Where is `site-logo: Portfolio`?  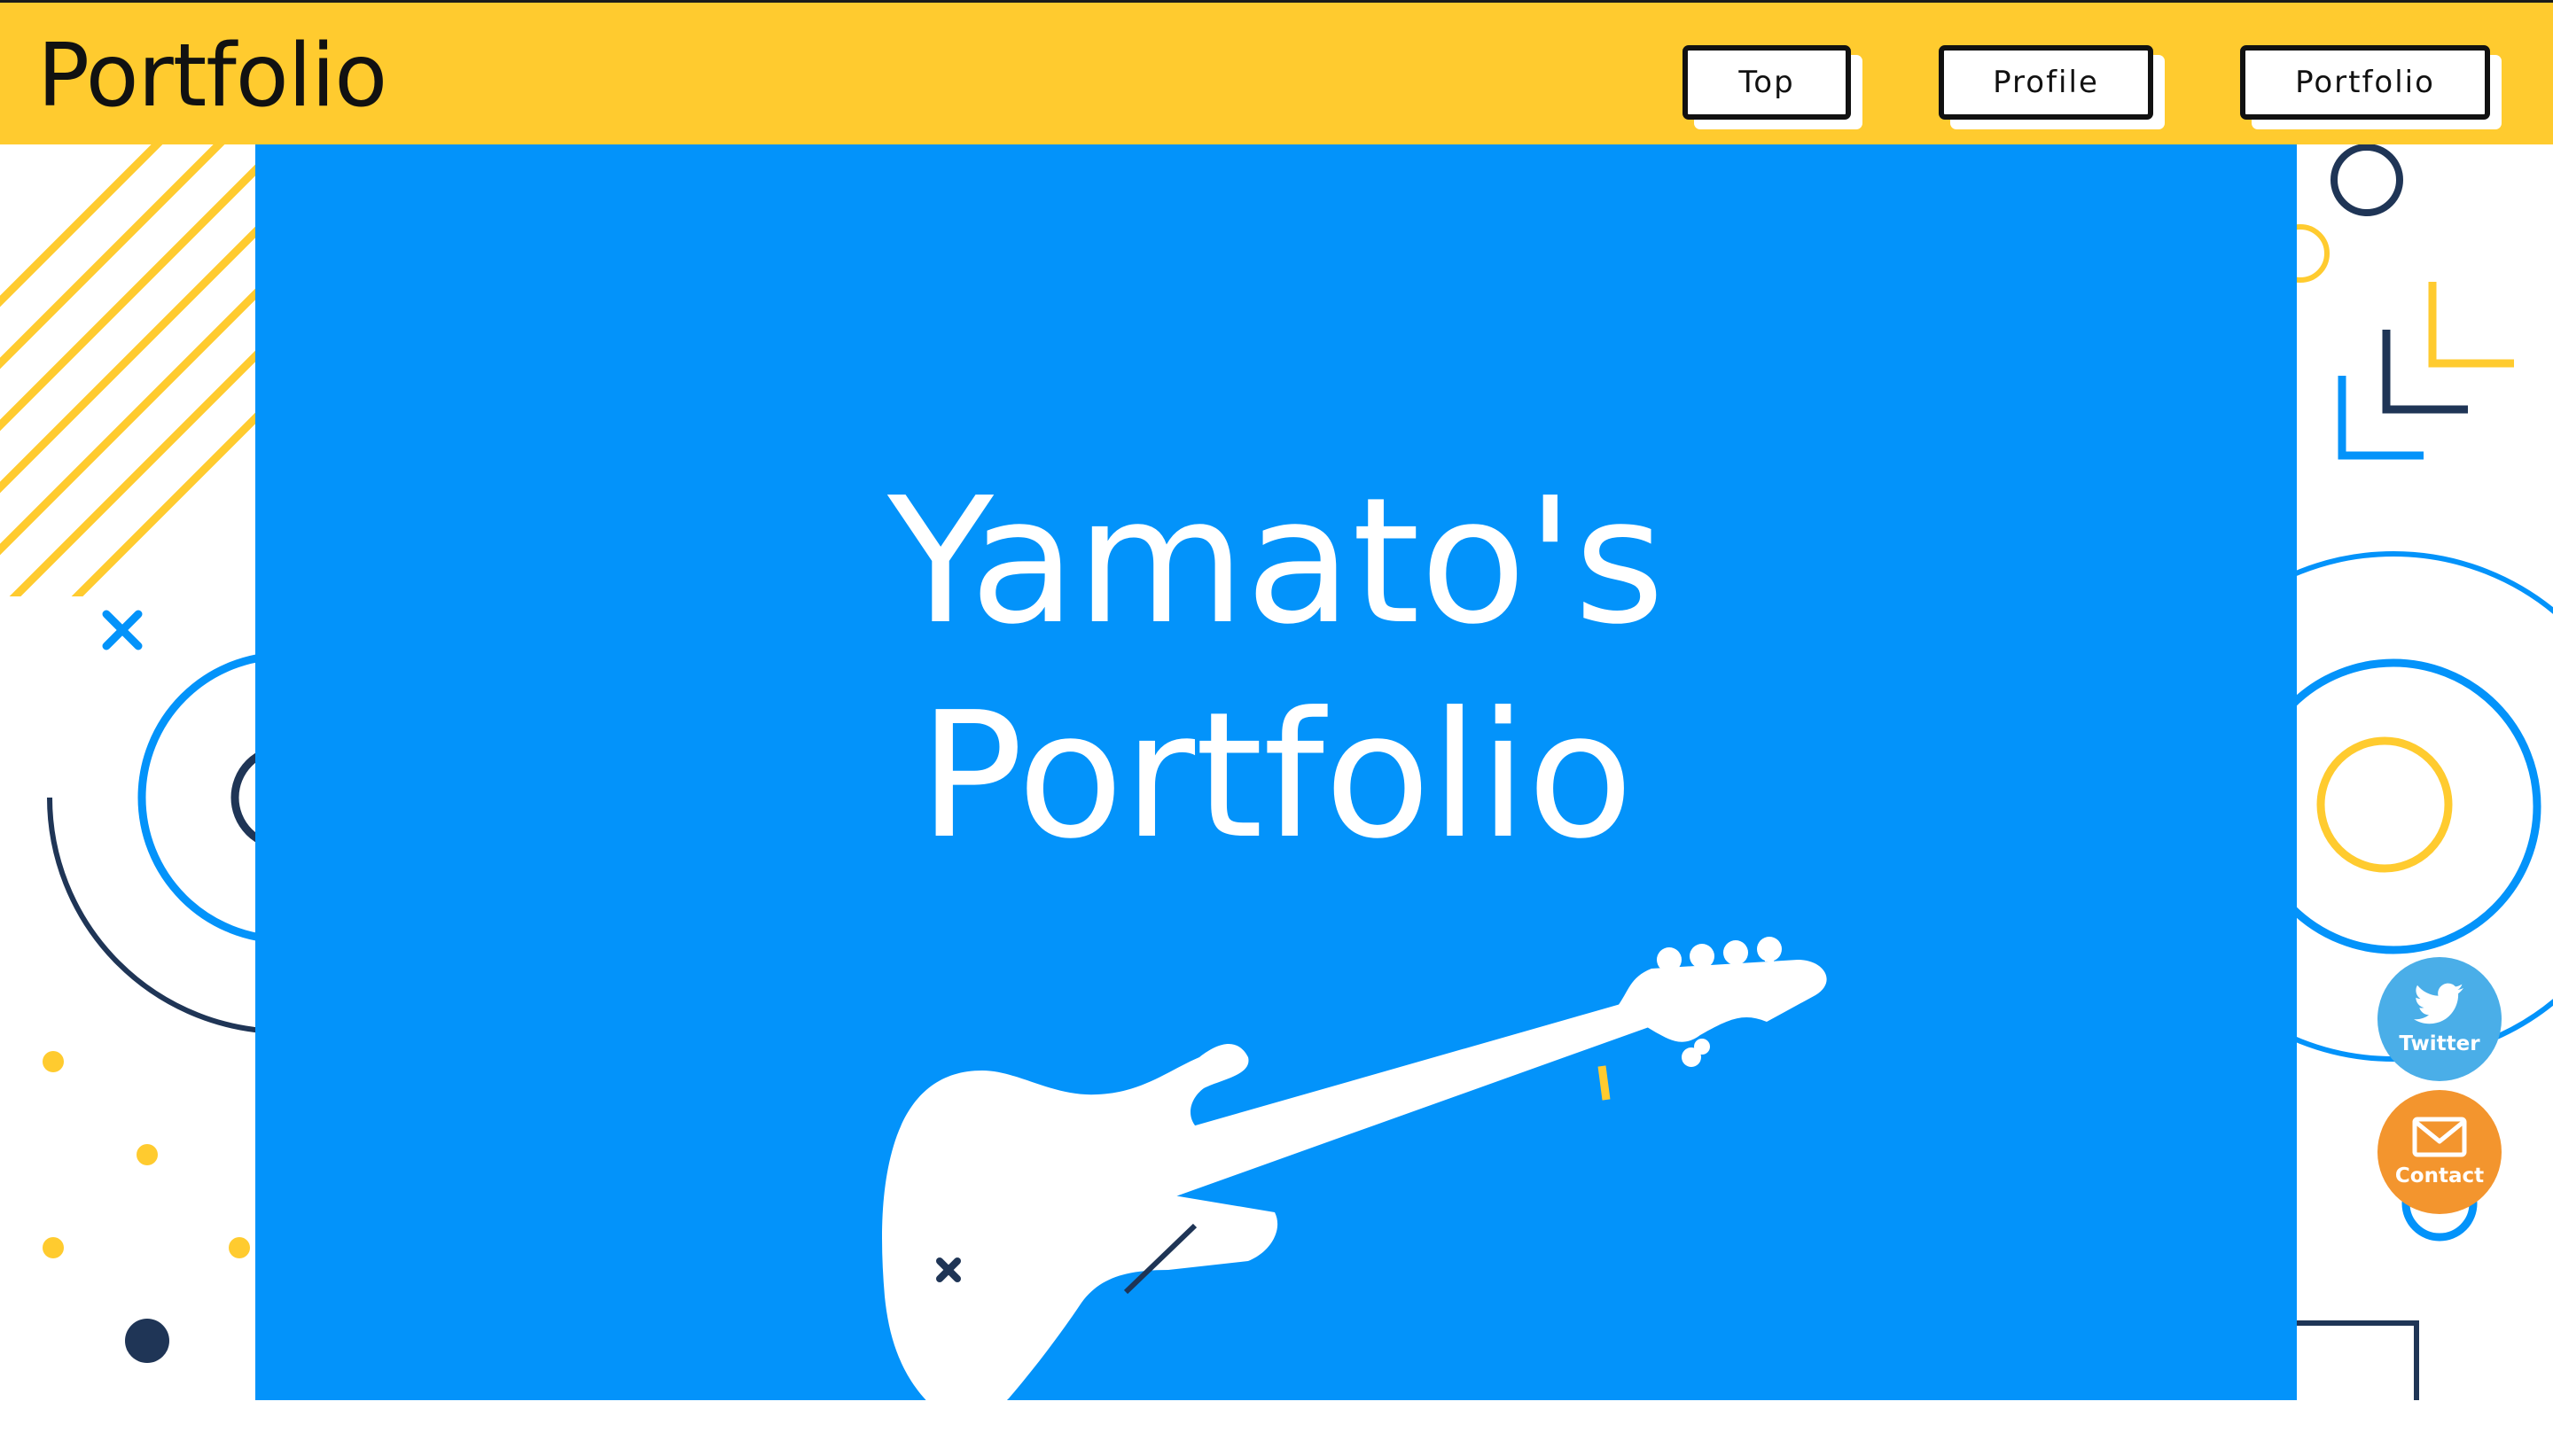
site-logo: Portfolio is located at coordinates (212, 76).